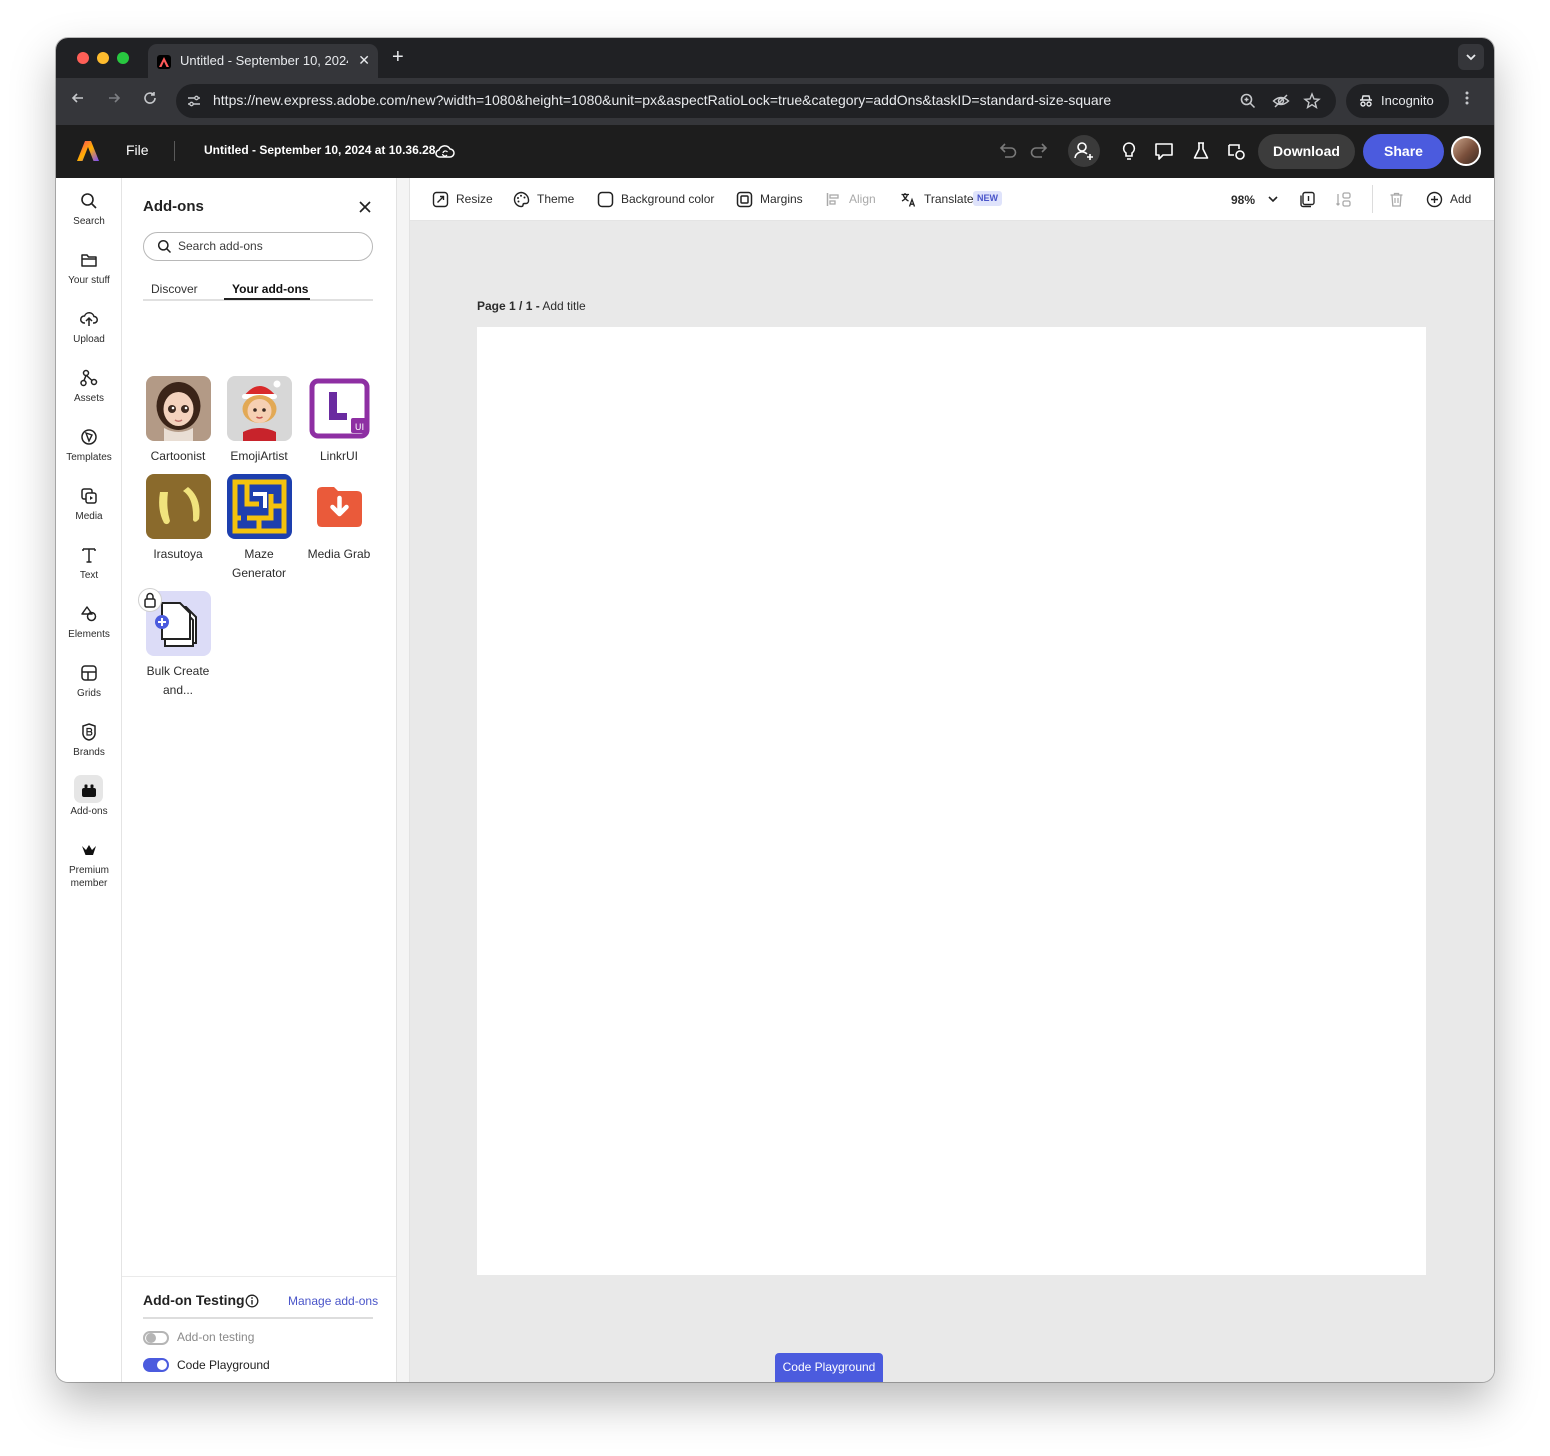  Describe the element at coordinates (194, 101) in the screenshot. I see `site-settings-icon` at that location.